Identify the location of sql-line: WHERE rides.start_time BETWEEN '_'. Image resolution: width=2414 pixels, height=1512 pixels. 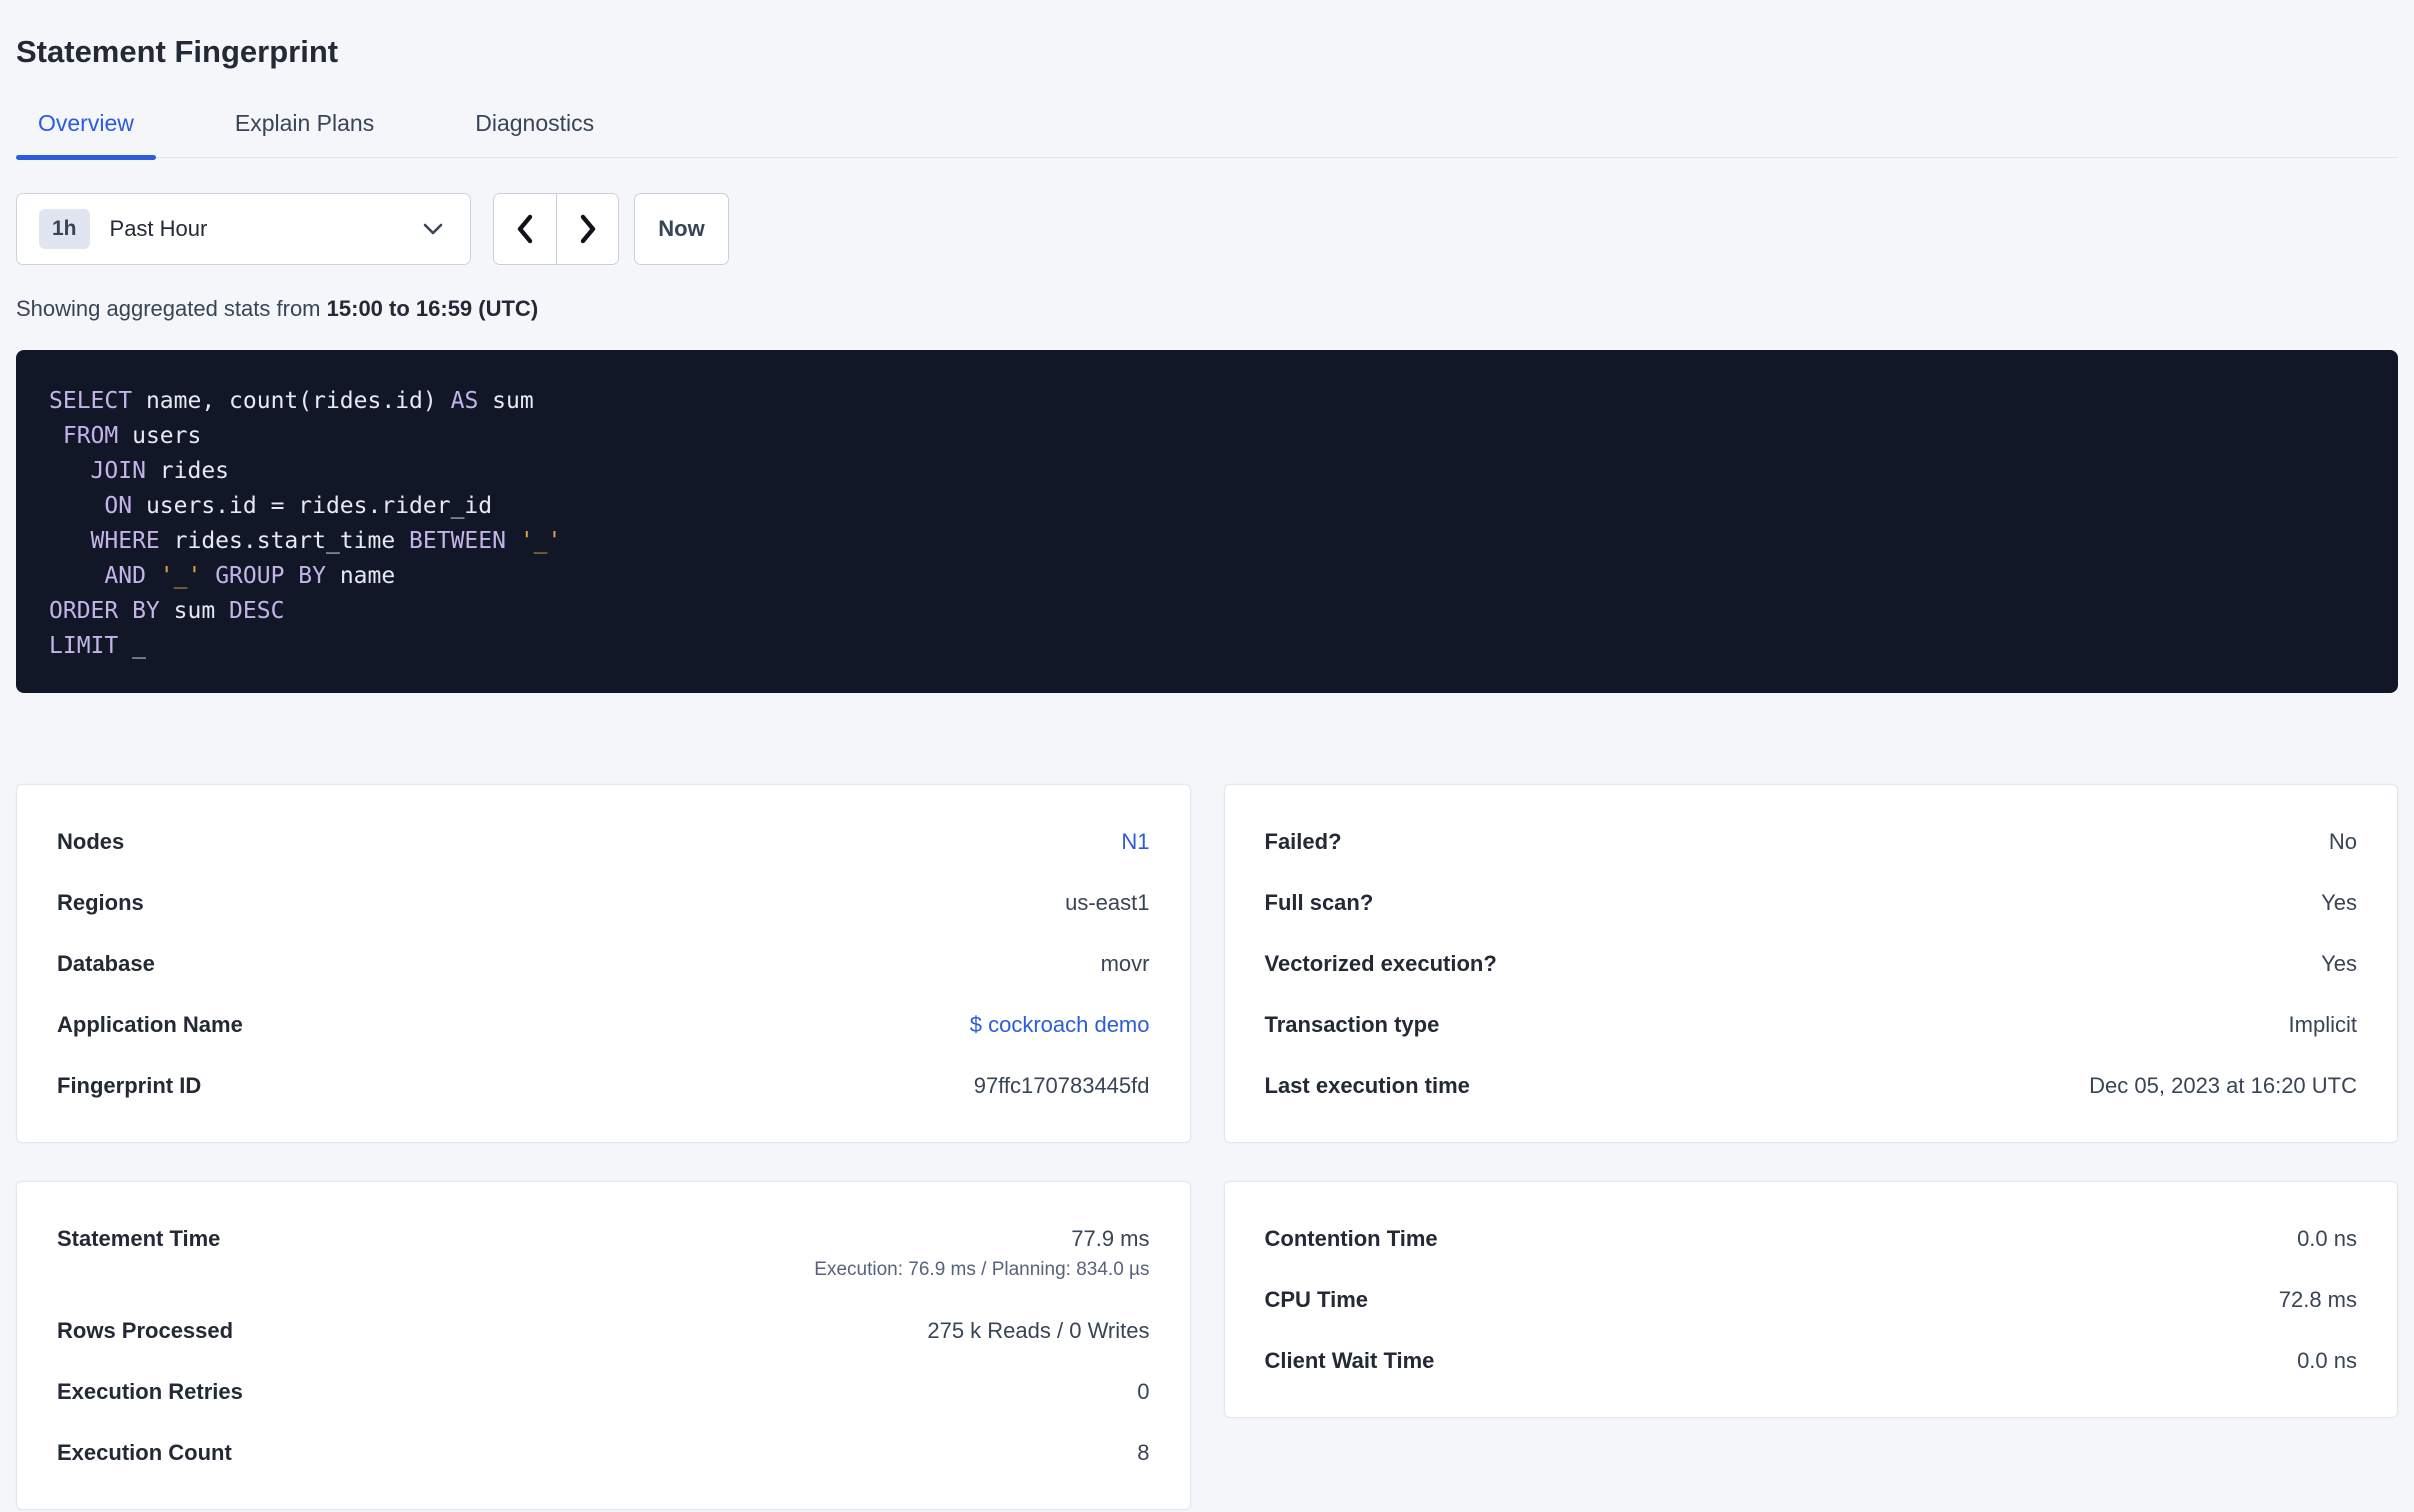
(305, 541).